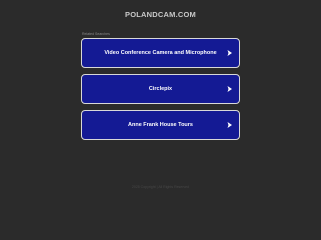 This screenshot has height=240, width=321. I want to click on related-searches-label: Related Searches, so click(96, 34).